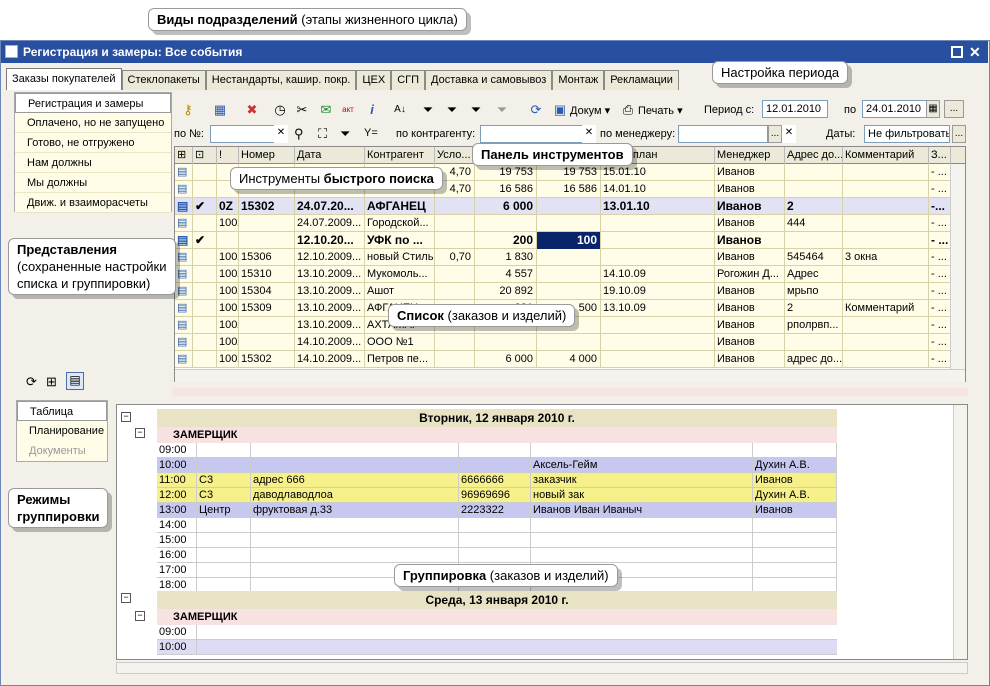  What do you see at coordinates (93, 143) in the screenshot?
I see `view-item: Готово, не отгружено` at bounding box center [93, 143].